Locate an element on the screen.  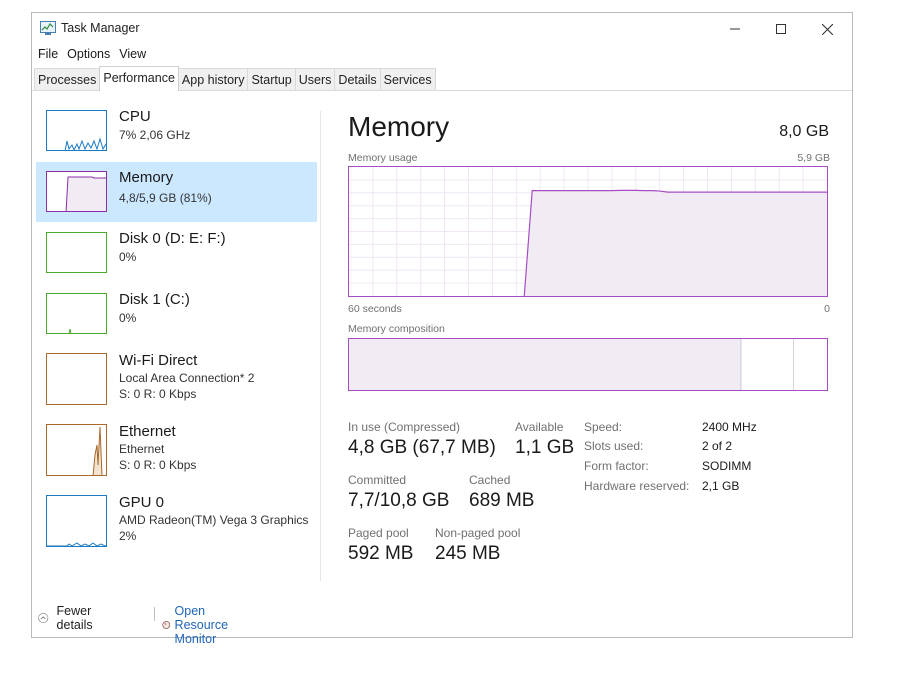
sidebar-item-title: CPU is located at coordinates (135, 116).